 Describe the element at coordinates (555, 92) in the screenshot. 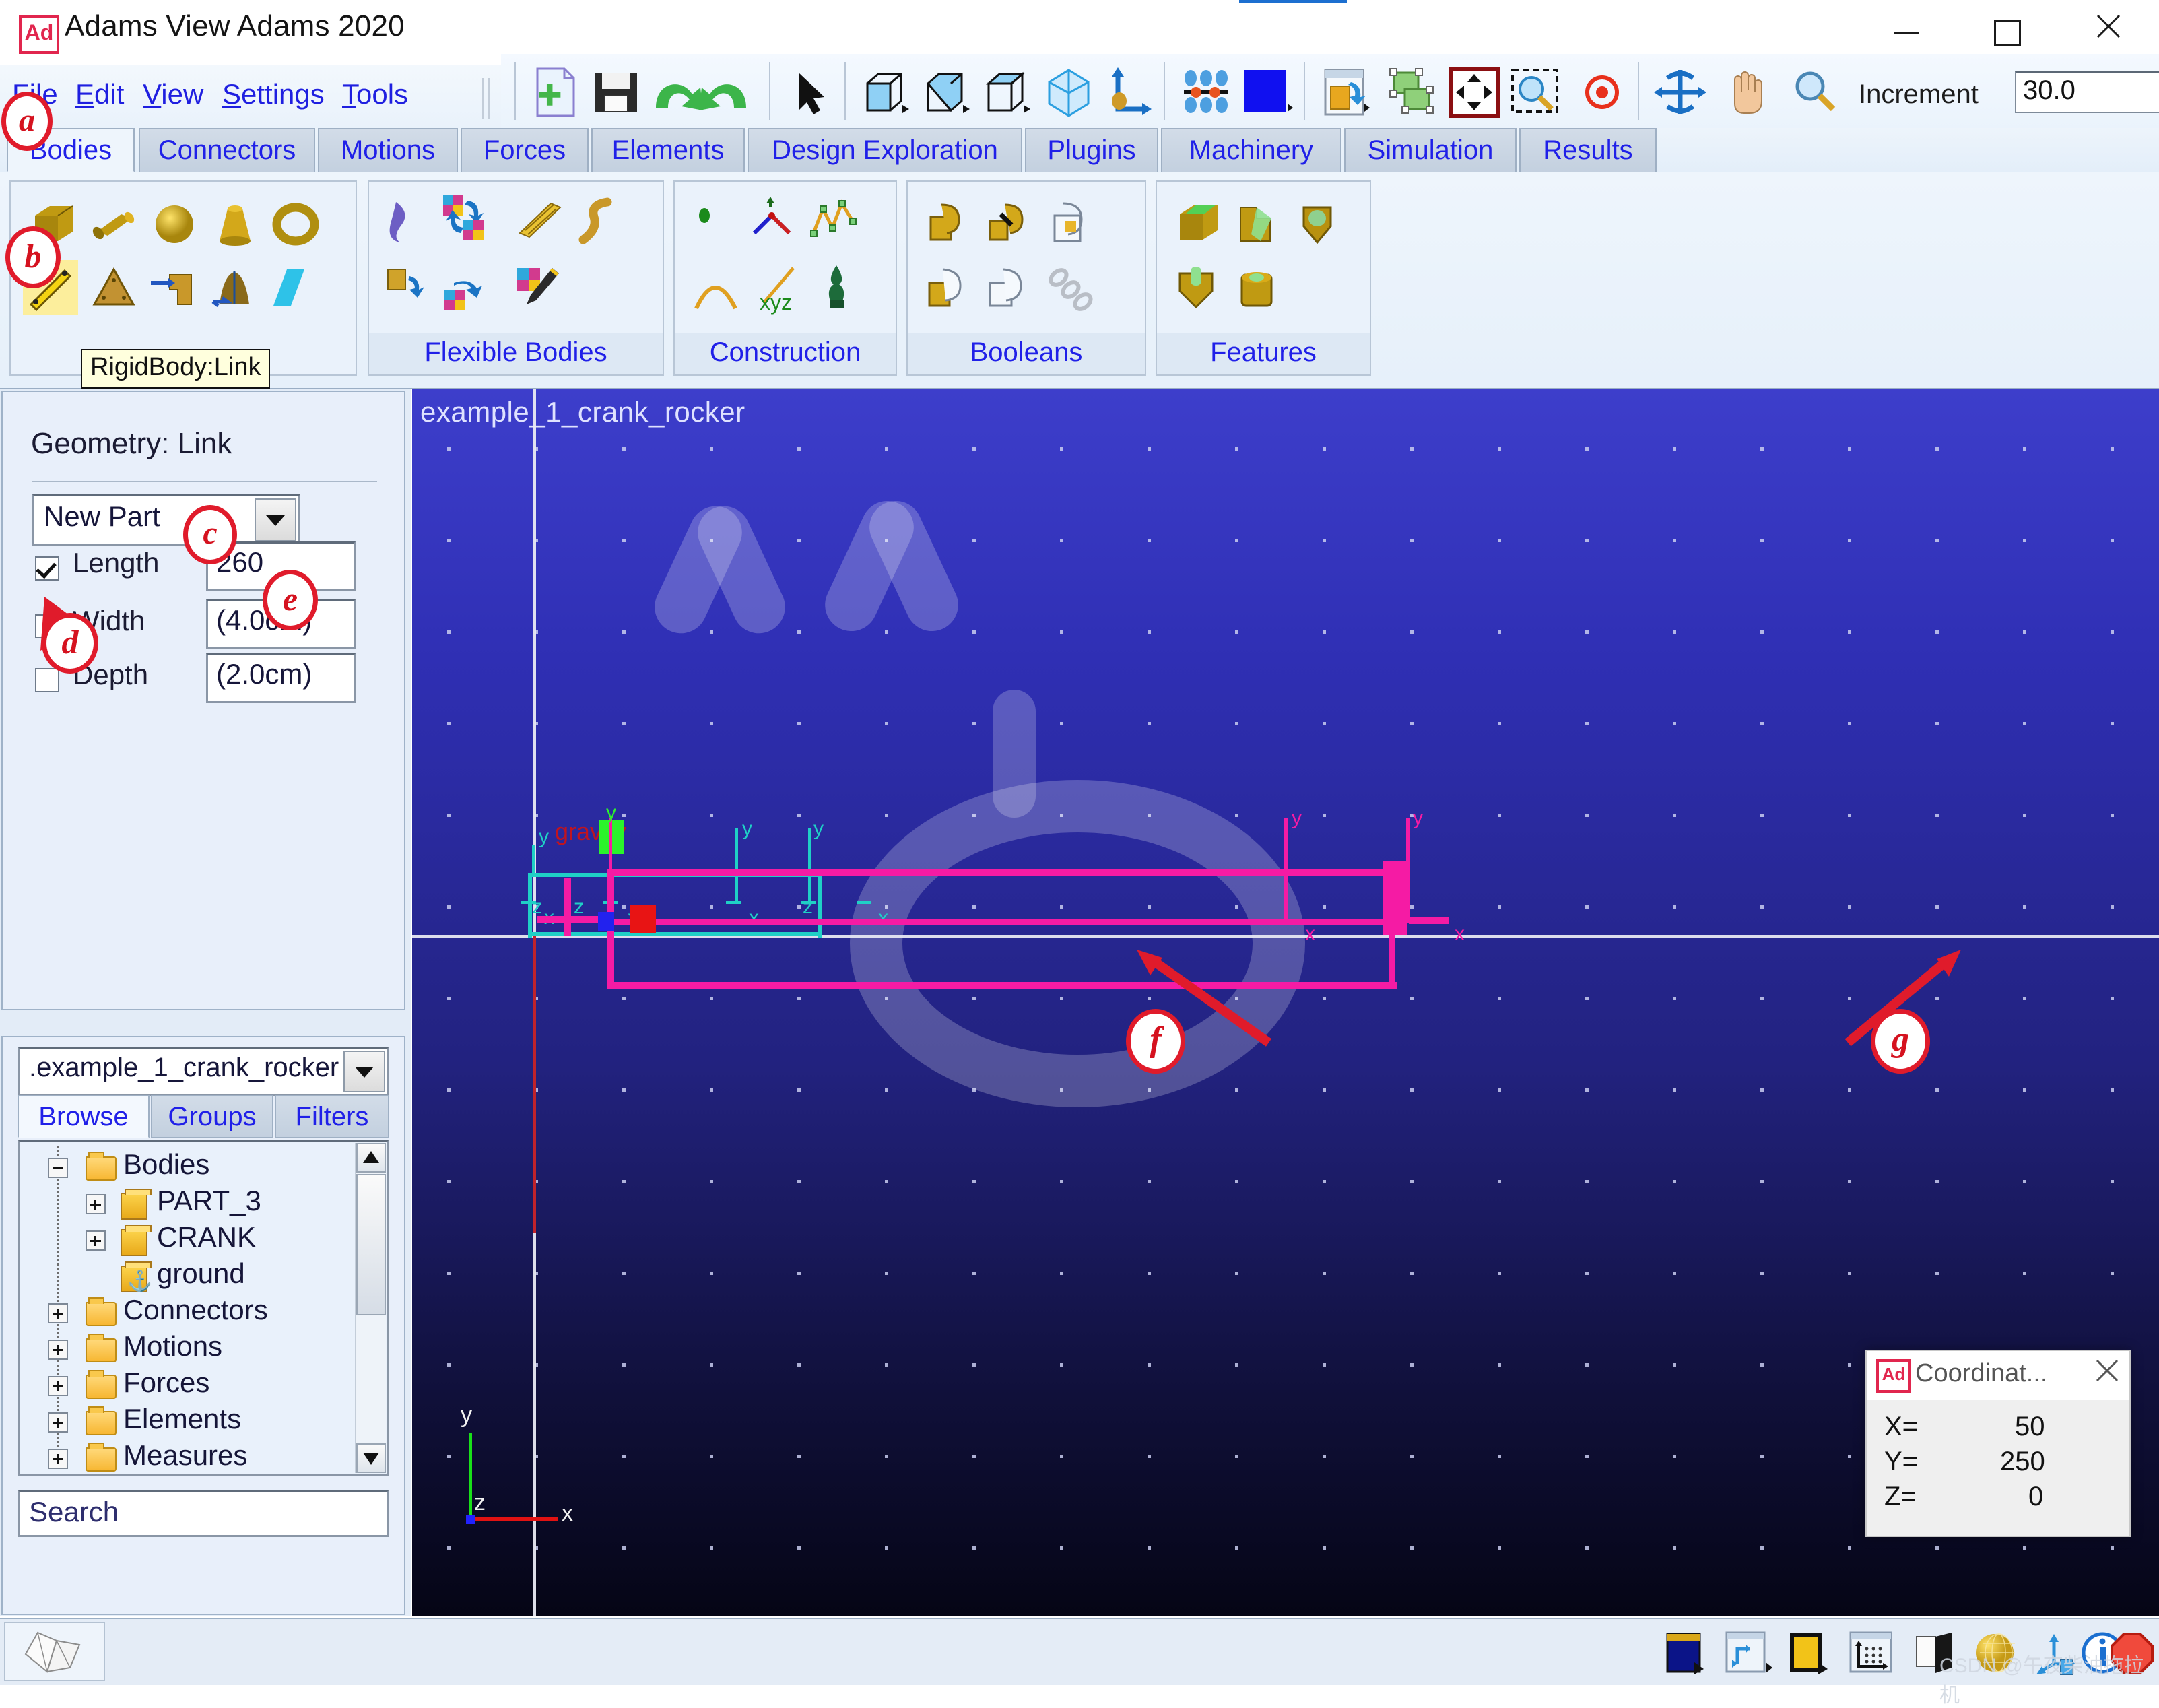

I see `new-file-icon` at that location.